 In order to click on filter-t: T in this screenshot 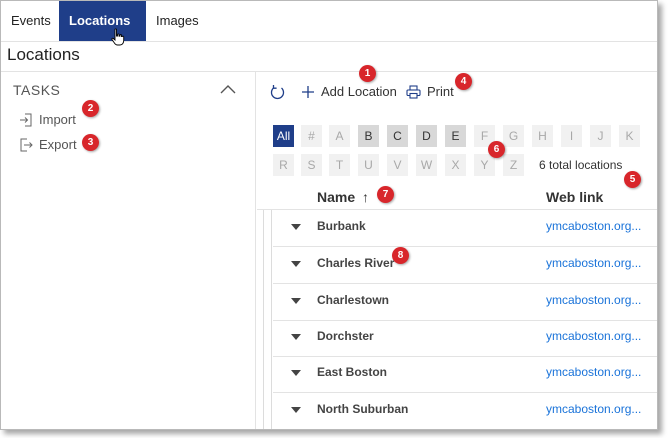, I will do `click(339, 165)`.